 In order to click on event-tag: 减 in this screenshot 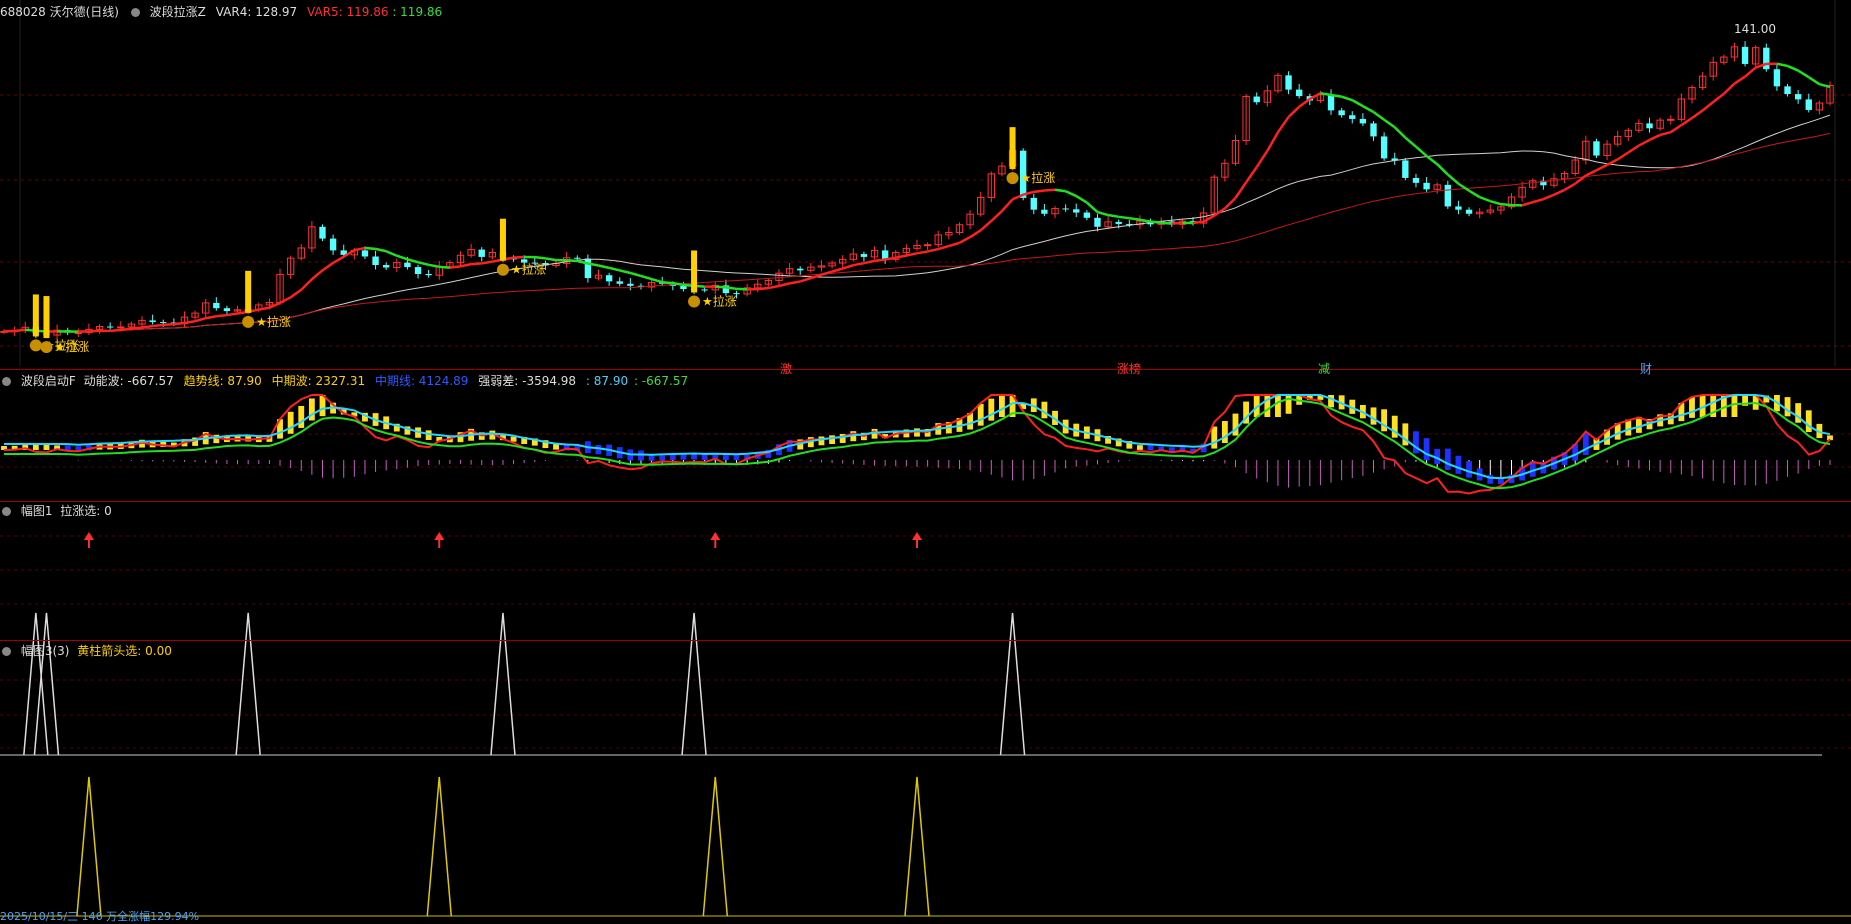, I will do `click(1324, 368)`.